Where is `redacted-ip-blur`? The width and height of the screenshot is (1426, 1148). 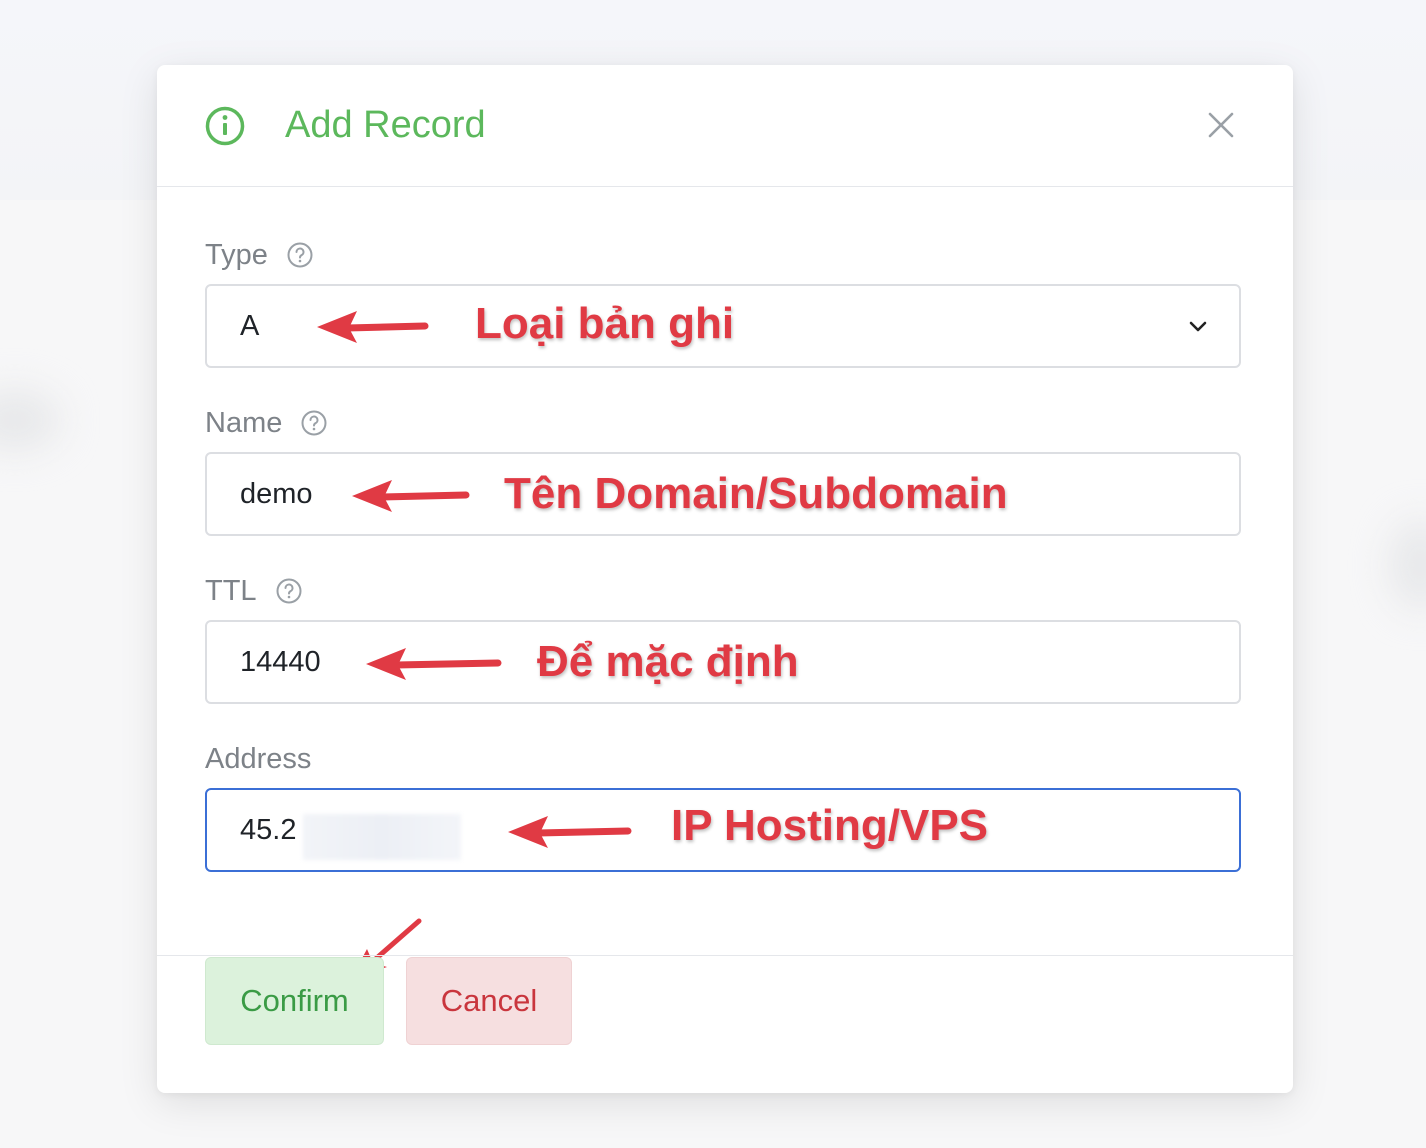
redacted-ip-blur is located at coordinates (382, 837).